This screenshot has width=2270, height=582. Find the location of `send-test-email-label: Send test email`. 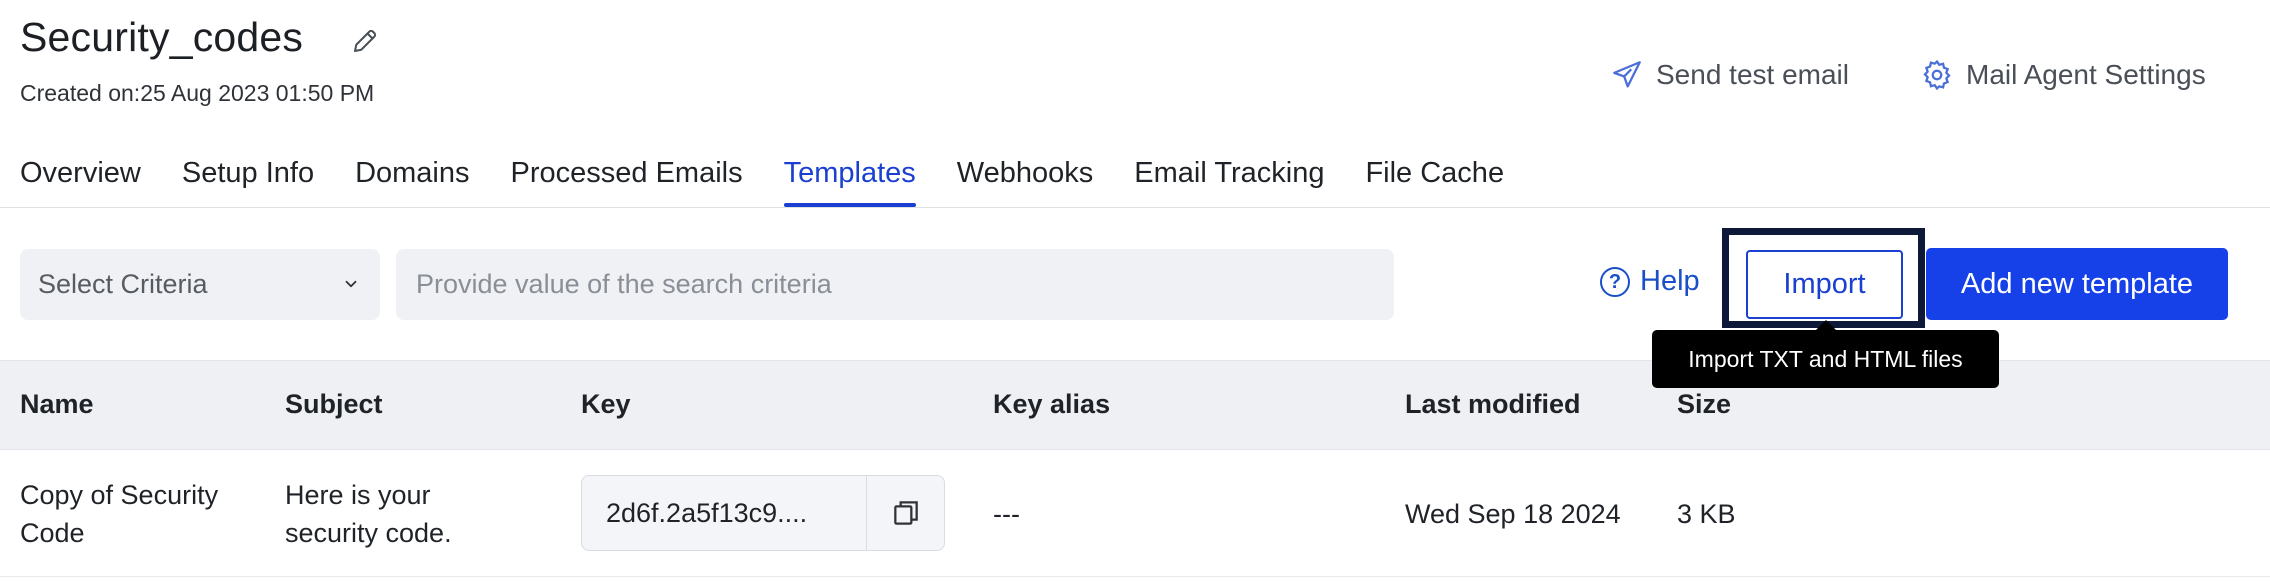

send-test-email-label: Send test email is located at coordinates (1752, 74).